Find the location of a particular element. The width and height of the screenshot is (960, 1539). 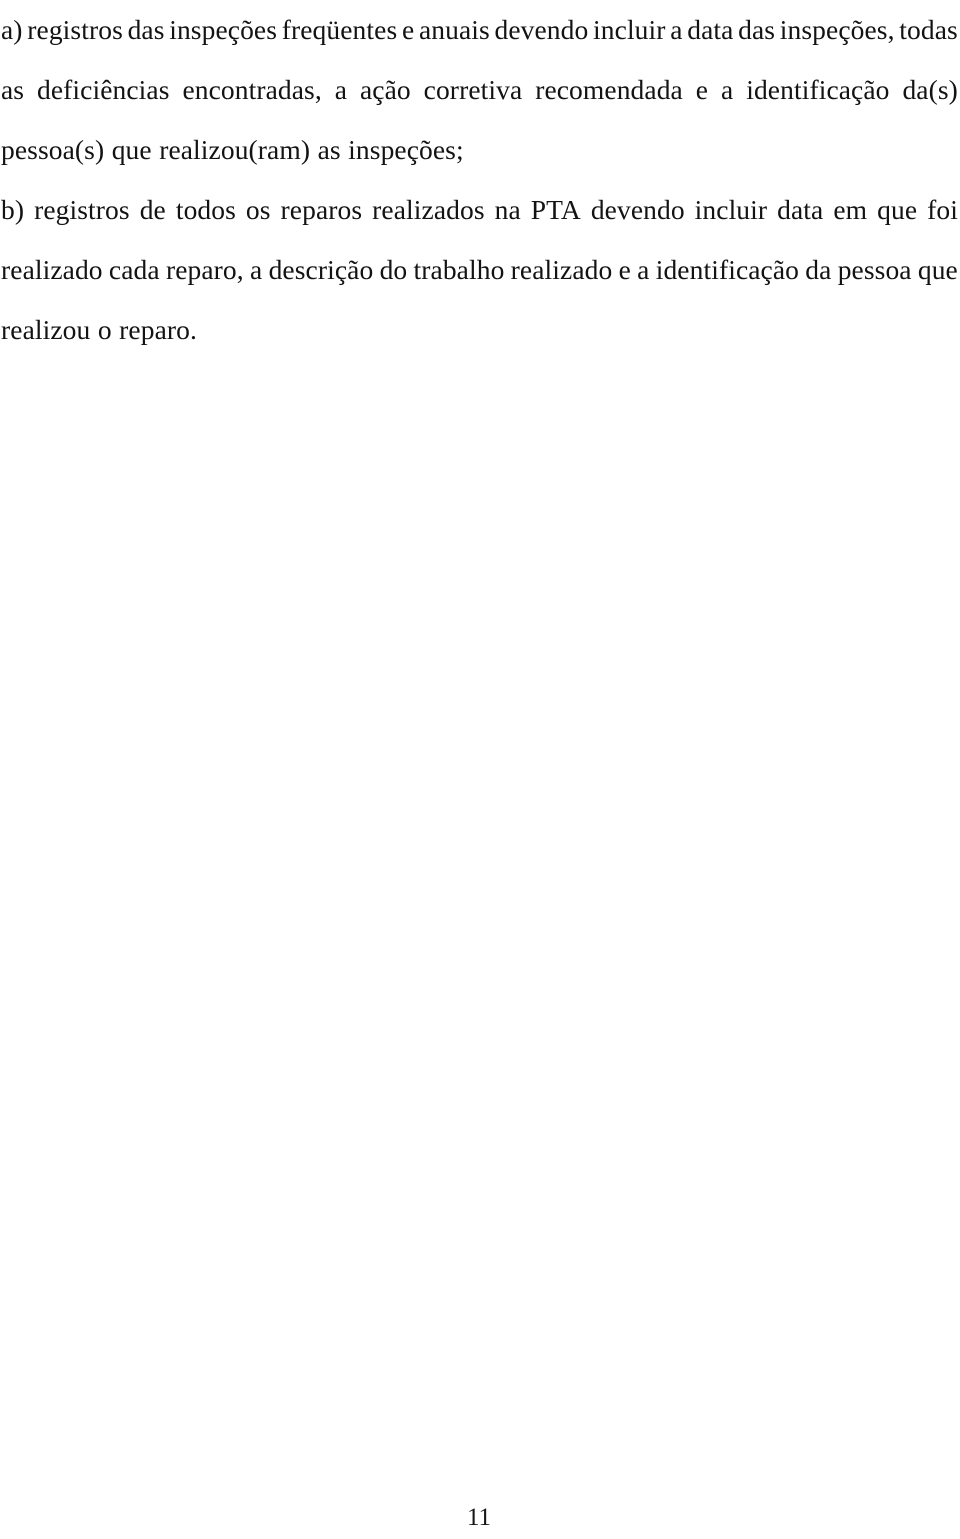

word: deficiências is located at coordinates (103, 89).